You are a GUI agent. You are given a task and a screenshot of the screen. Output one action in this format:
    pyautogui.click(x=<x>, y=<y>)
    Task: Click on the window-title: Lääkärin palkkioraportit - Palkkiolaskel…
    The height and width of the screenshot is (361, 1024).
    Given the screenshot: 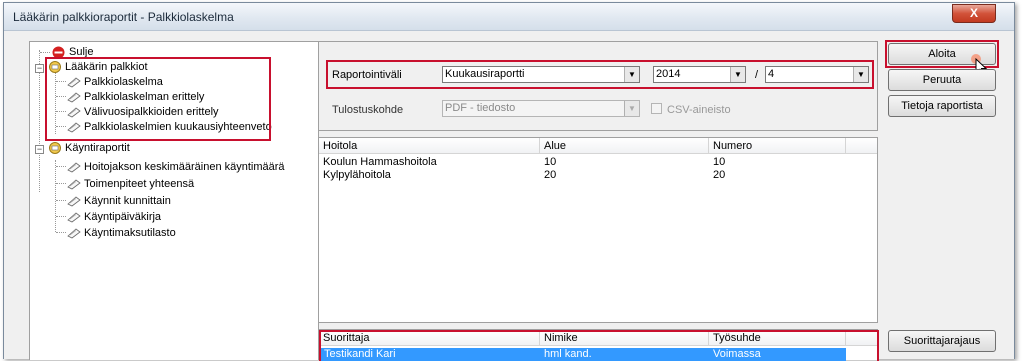 What is the action you would take?
    pyautogui.click(x=123, y=17)
    